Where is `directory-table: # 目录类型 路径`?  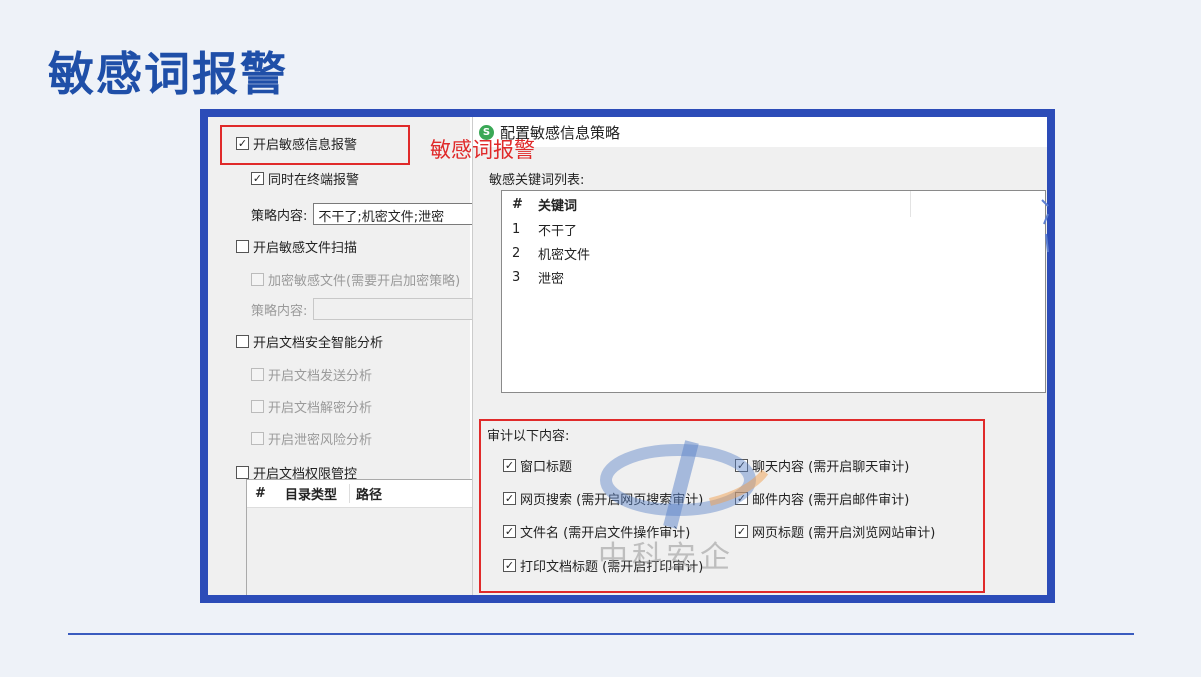 directory-table: # 目录类型 路径 is located at coordinates (361, 537).